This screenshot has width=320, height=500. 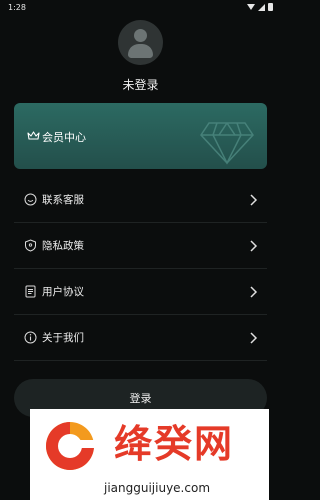 I want to click on menu-item-user-agreement: 用户协议, so click(x=140, y=292).